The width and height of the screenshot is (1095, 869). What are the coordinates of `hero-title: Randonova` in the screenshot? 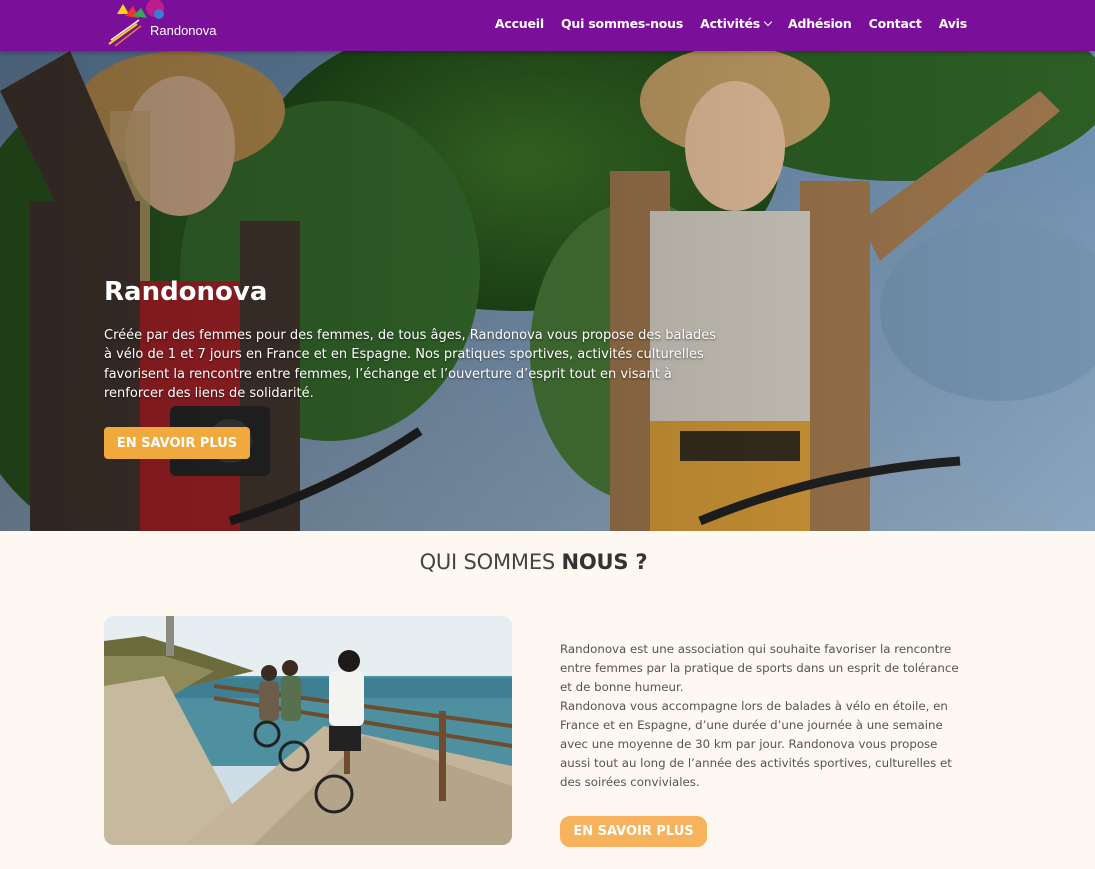 It's located at (186, 292).